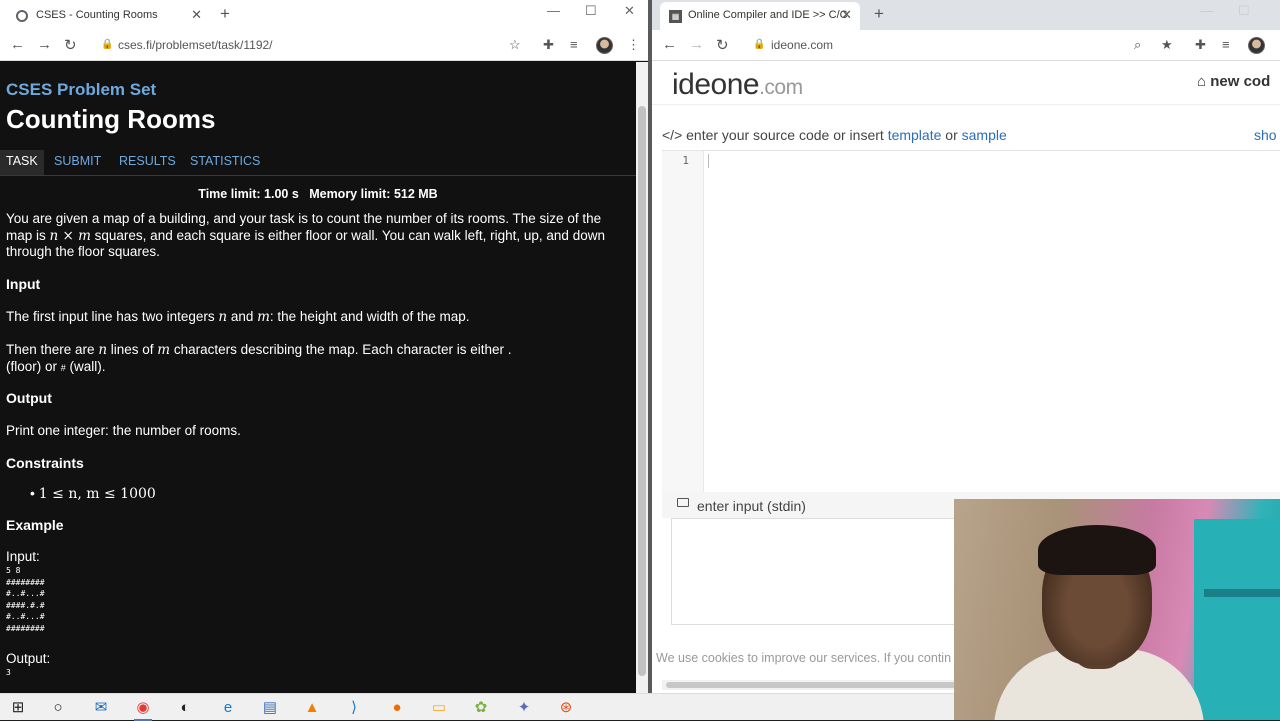  Describe the element at coordinates (354, 708) in the screenshot. I see `vscode-icon: ⟩` at that location.